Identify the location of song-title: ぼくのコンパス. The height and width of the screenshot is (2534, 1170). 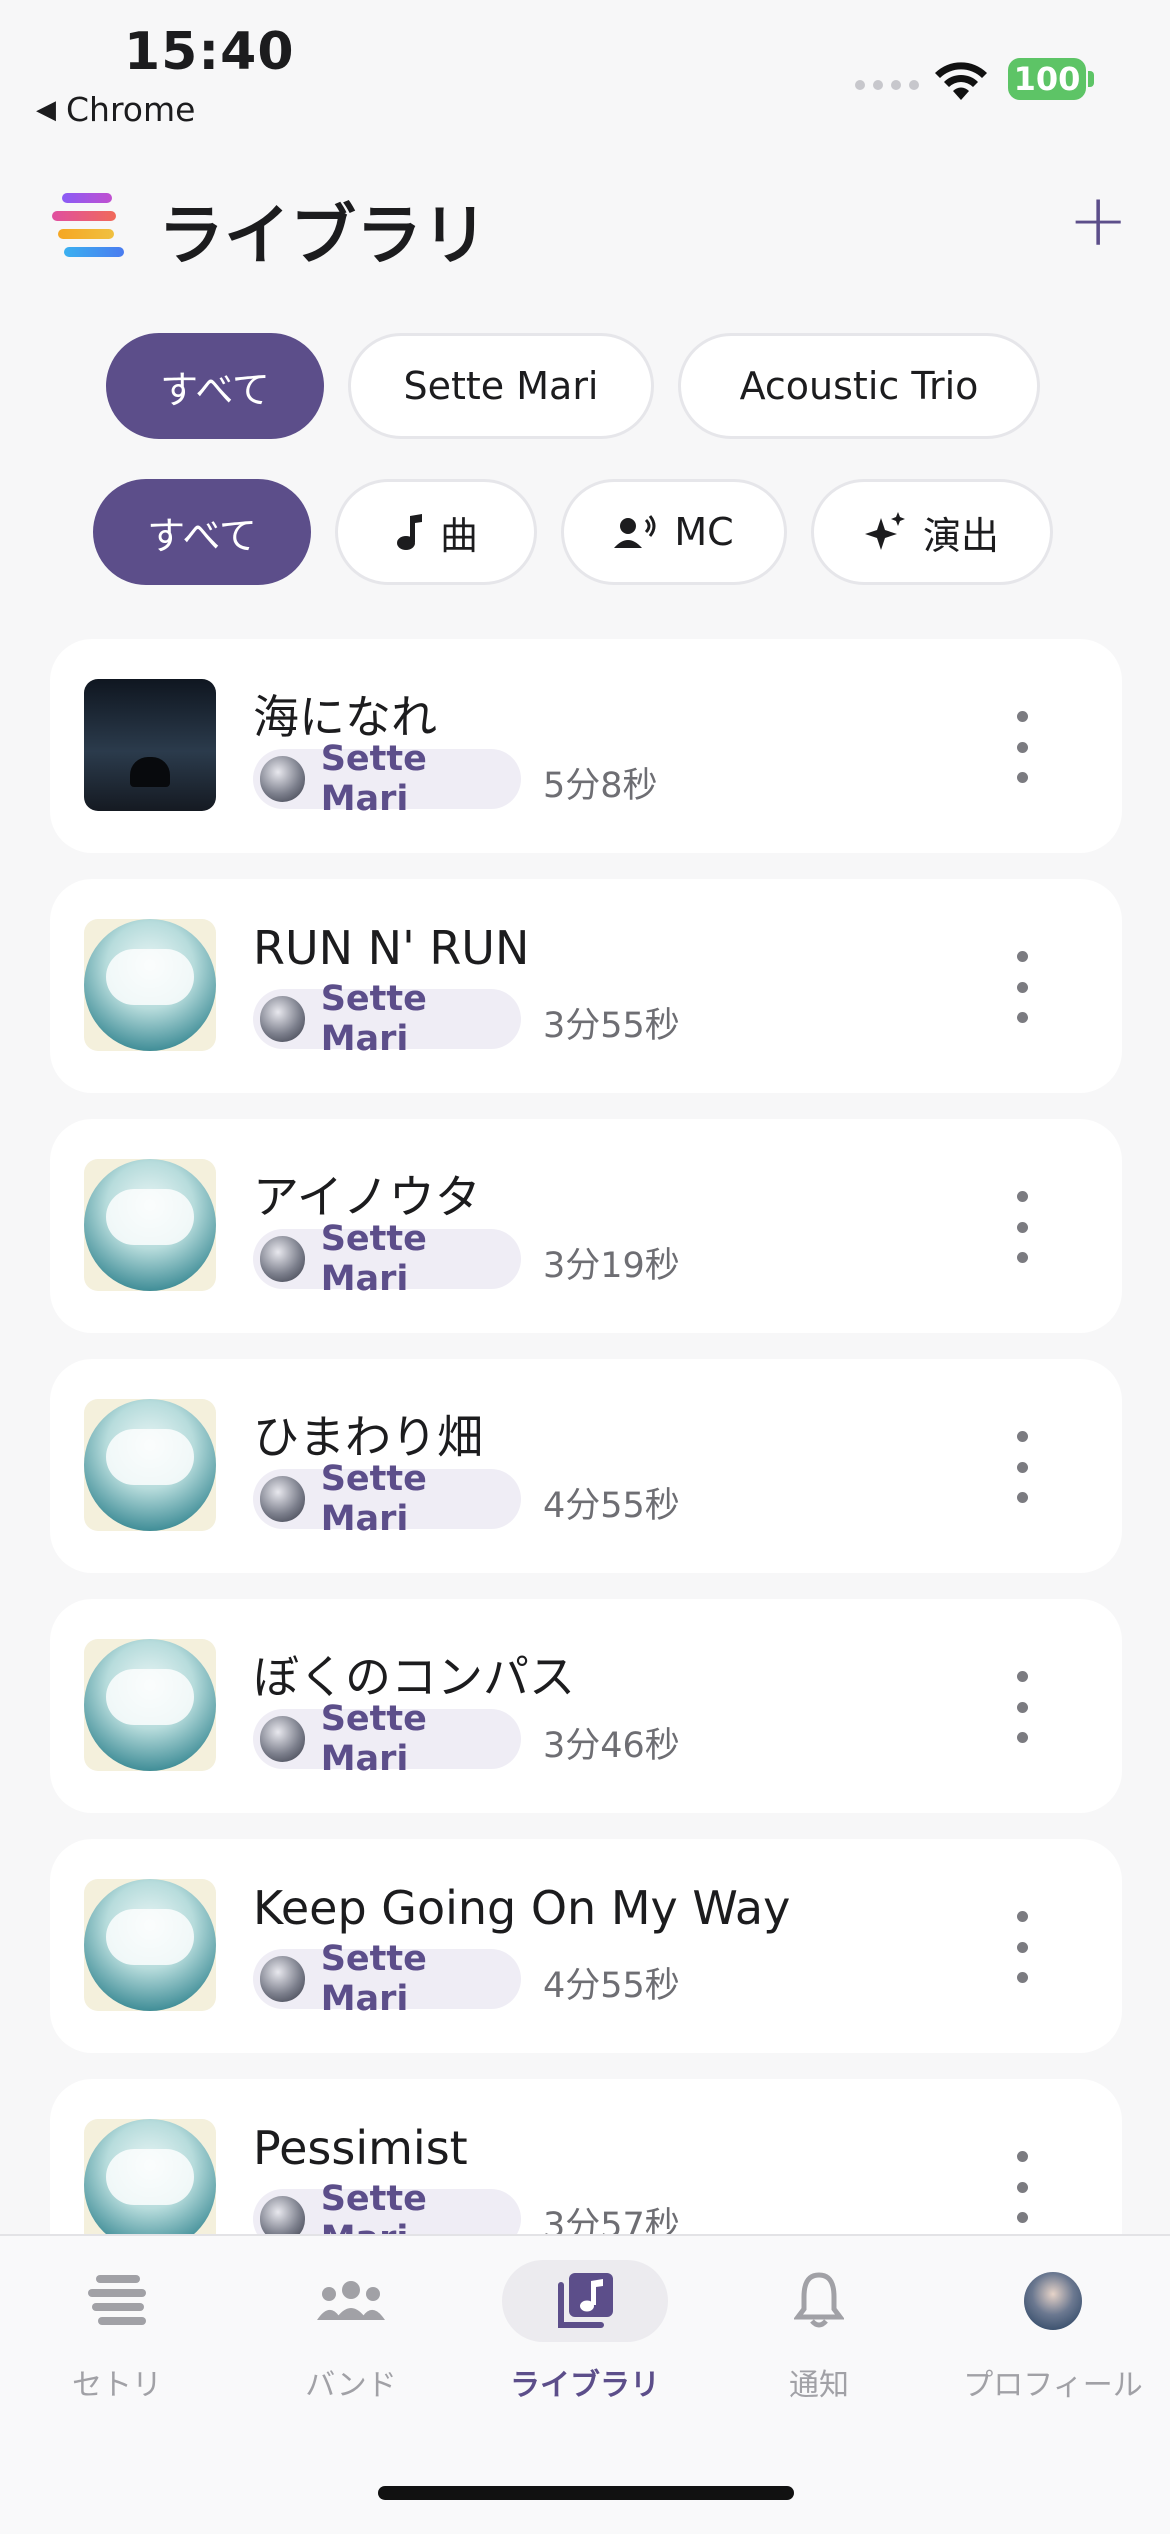
(414, 1677).